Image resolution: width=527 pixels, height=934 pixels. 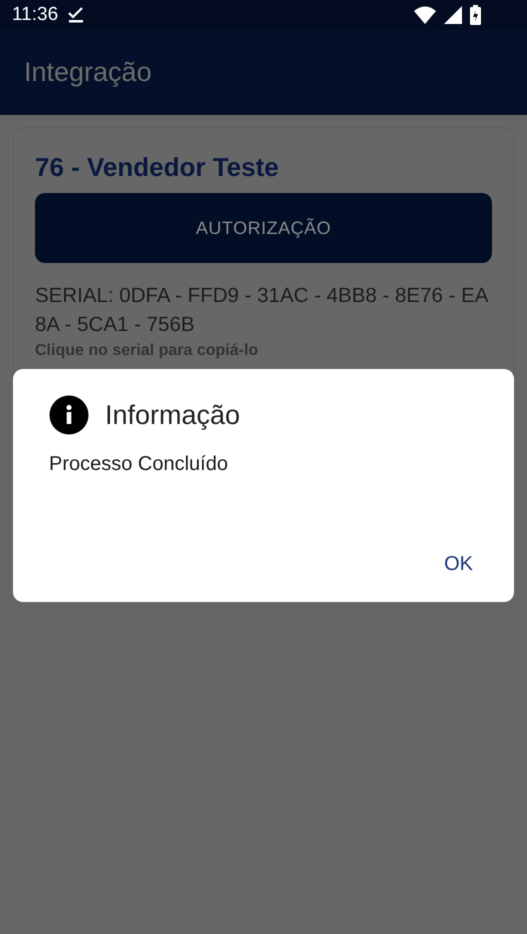 I want to click on serial-text: SERIAL: 0DFA - FFD9 - 31AC - 4BB8 - 8E76 - EA8A - 5CA1 - 756B, so click(x=263, y=310).